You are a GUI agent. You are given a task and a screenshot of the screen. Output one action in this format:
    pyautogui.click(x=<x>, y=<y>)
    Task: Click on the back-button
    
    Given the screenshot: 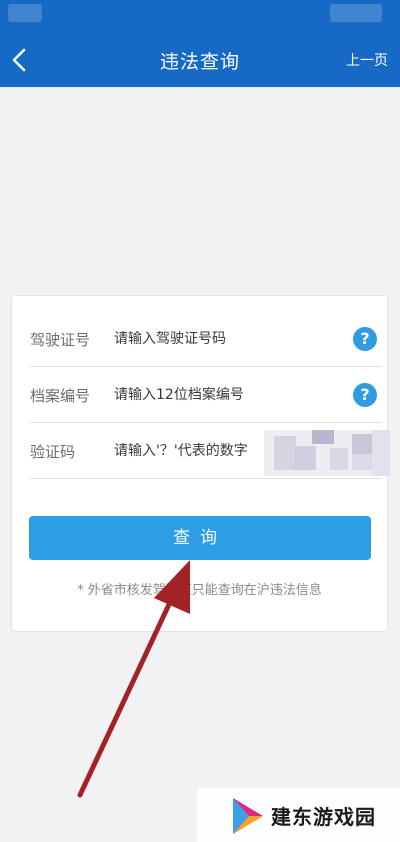 What is the action you would take?
    pyautogui.click(x=21, y=60)
    